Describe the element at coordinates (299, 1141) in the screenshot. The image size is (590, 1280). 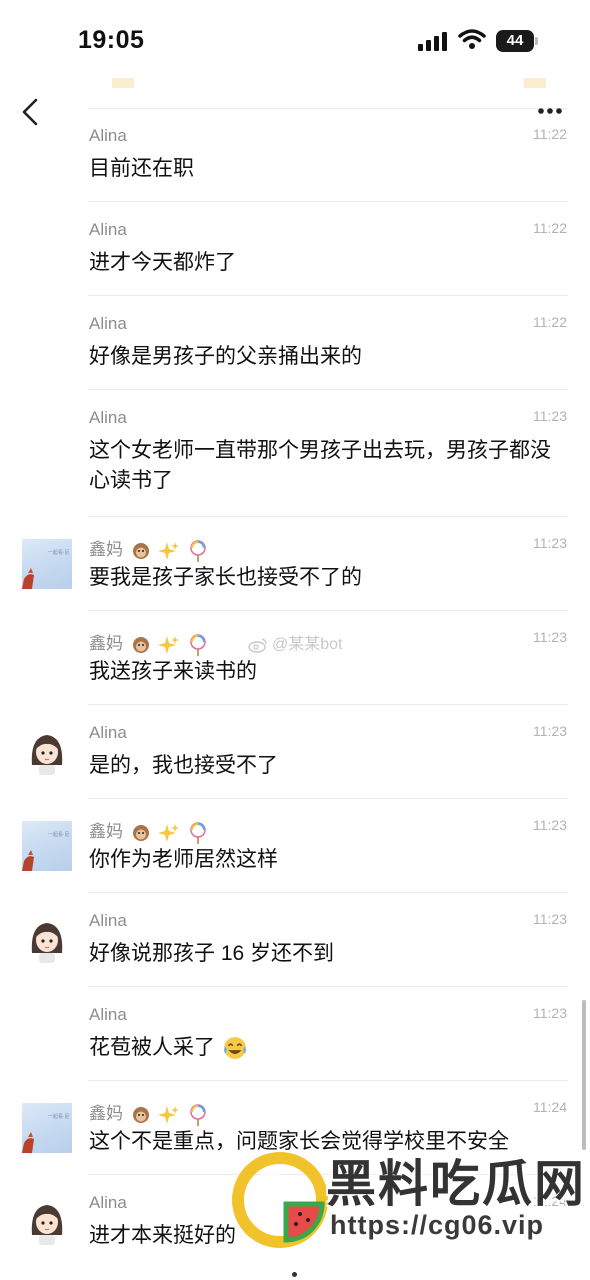
I see `message-text: 这个不是重点，问题家长会觉得学校里不安全` at that location.